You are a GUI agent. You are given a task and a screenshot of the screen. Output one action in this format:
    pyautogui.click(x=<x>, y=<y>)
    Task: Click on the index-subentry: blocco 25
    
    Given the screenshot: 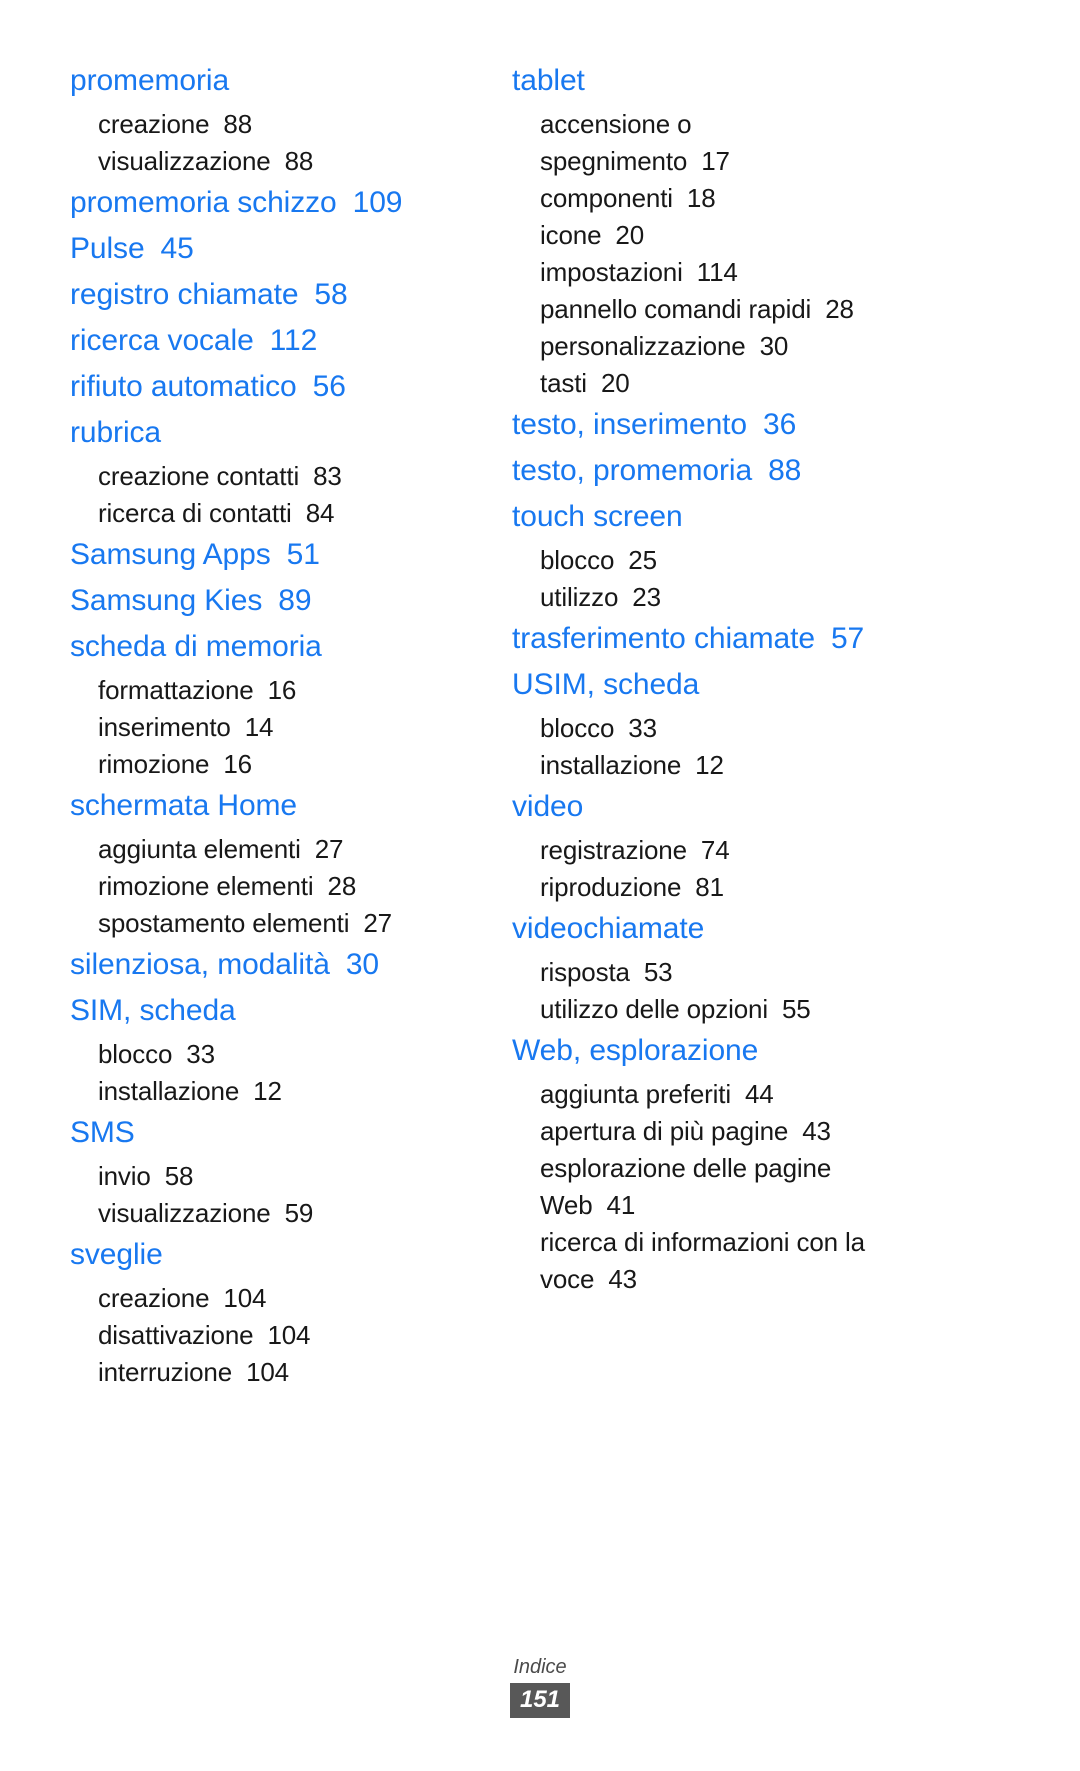 What is the action you would take?
    pyautogui.click(x=712, y=560)
    